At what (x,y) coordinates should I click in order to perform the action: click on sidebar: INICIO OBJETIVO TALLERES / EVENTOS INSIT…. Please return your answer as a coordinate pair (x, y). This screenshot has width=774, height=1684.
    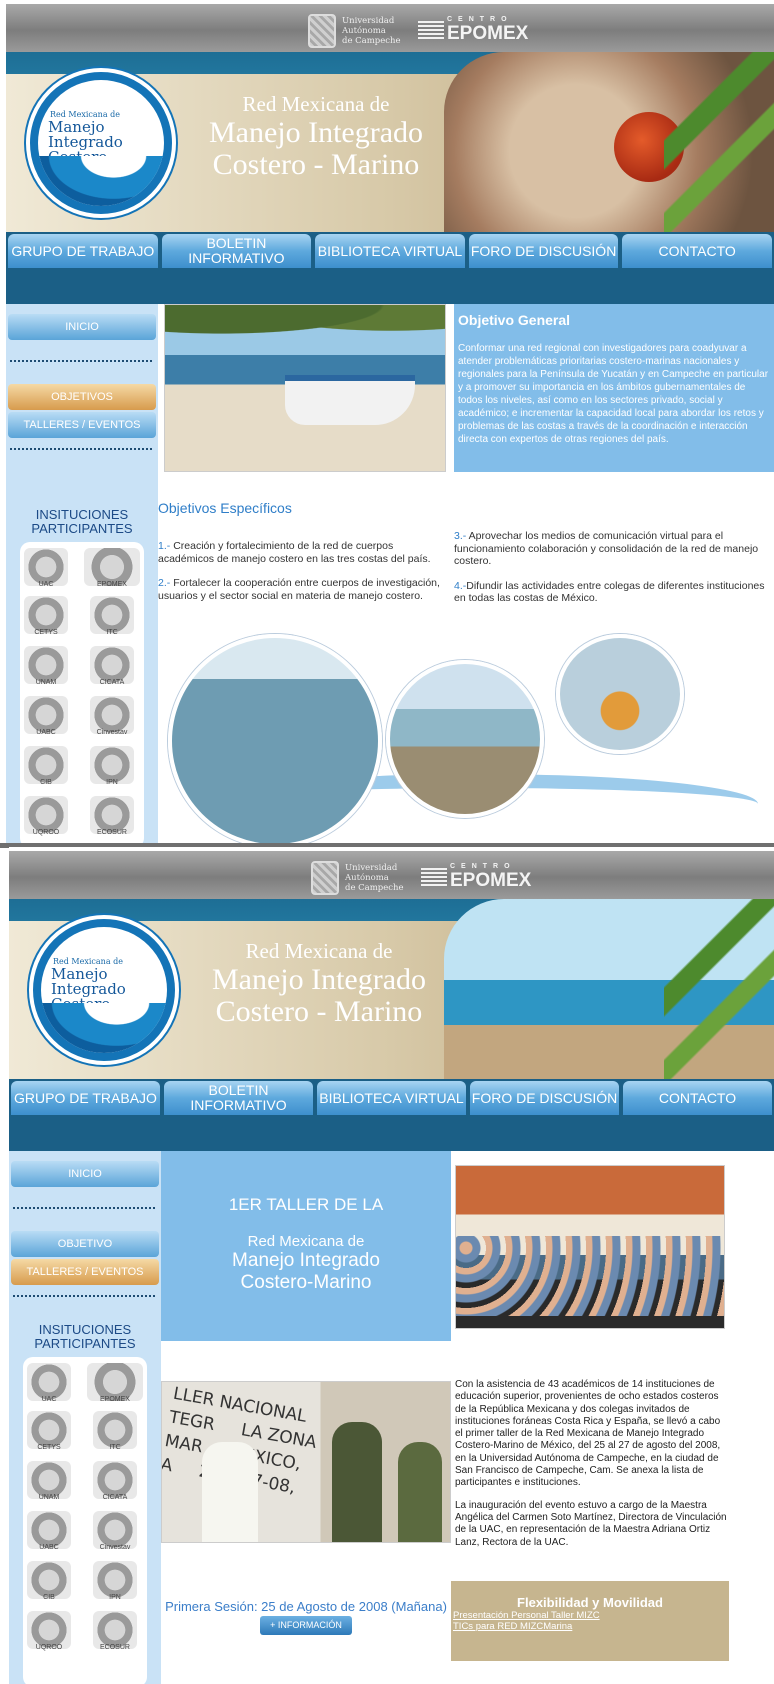
    Looking at the image, I should click on (85, 1417).